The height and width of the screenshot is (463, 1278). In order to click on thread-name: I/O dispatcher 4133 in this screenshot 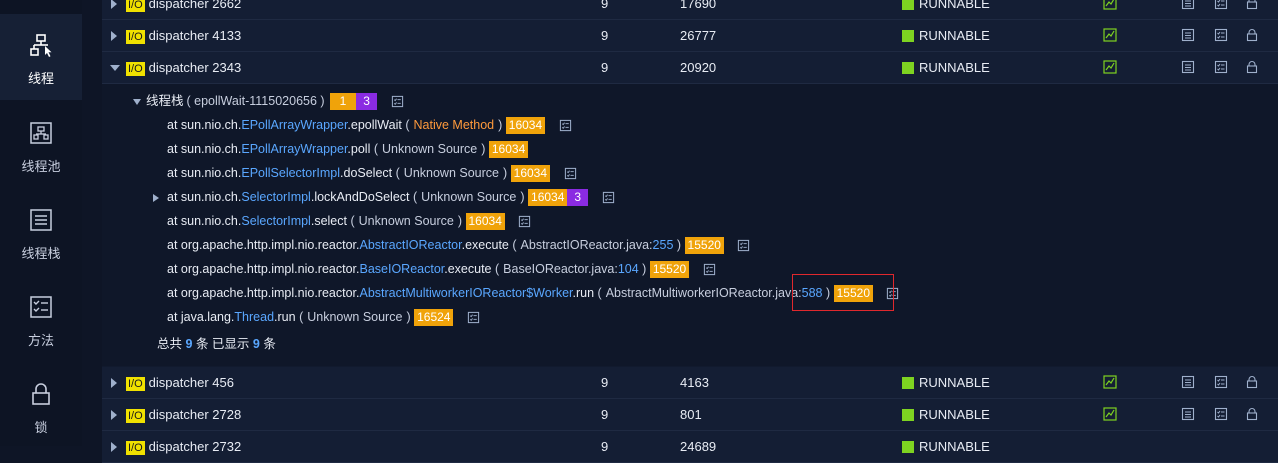, I will do `click(183, 35)`.